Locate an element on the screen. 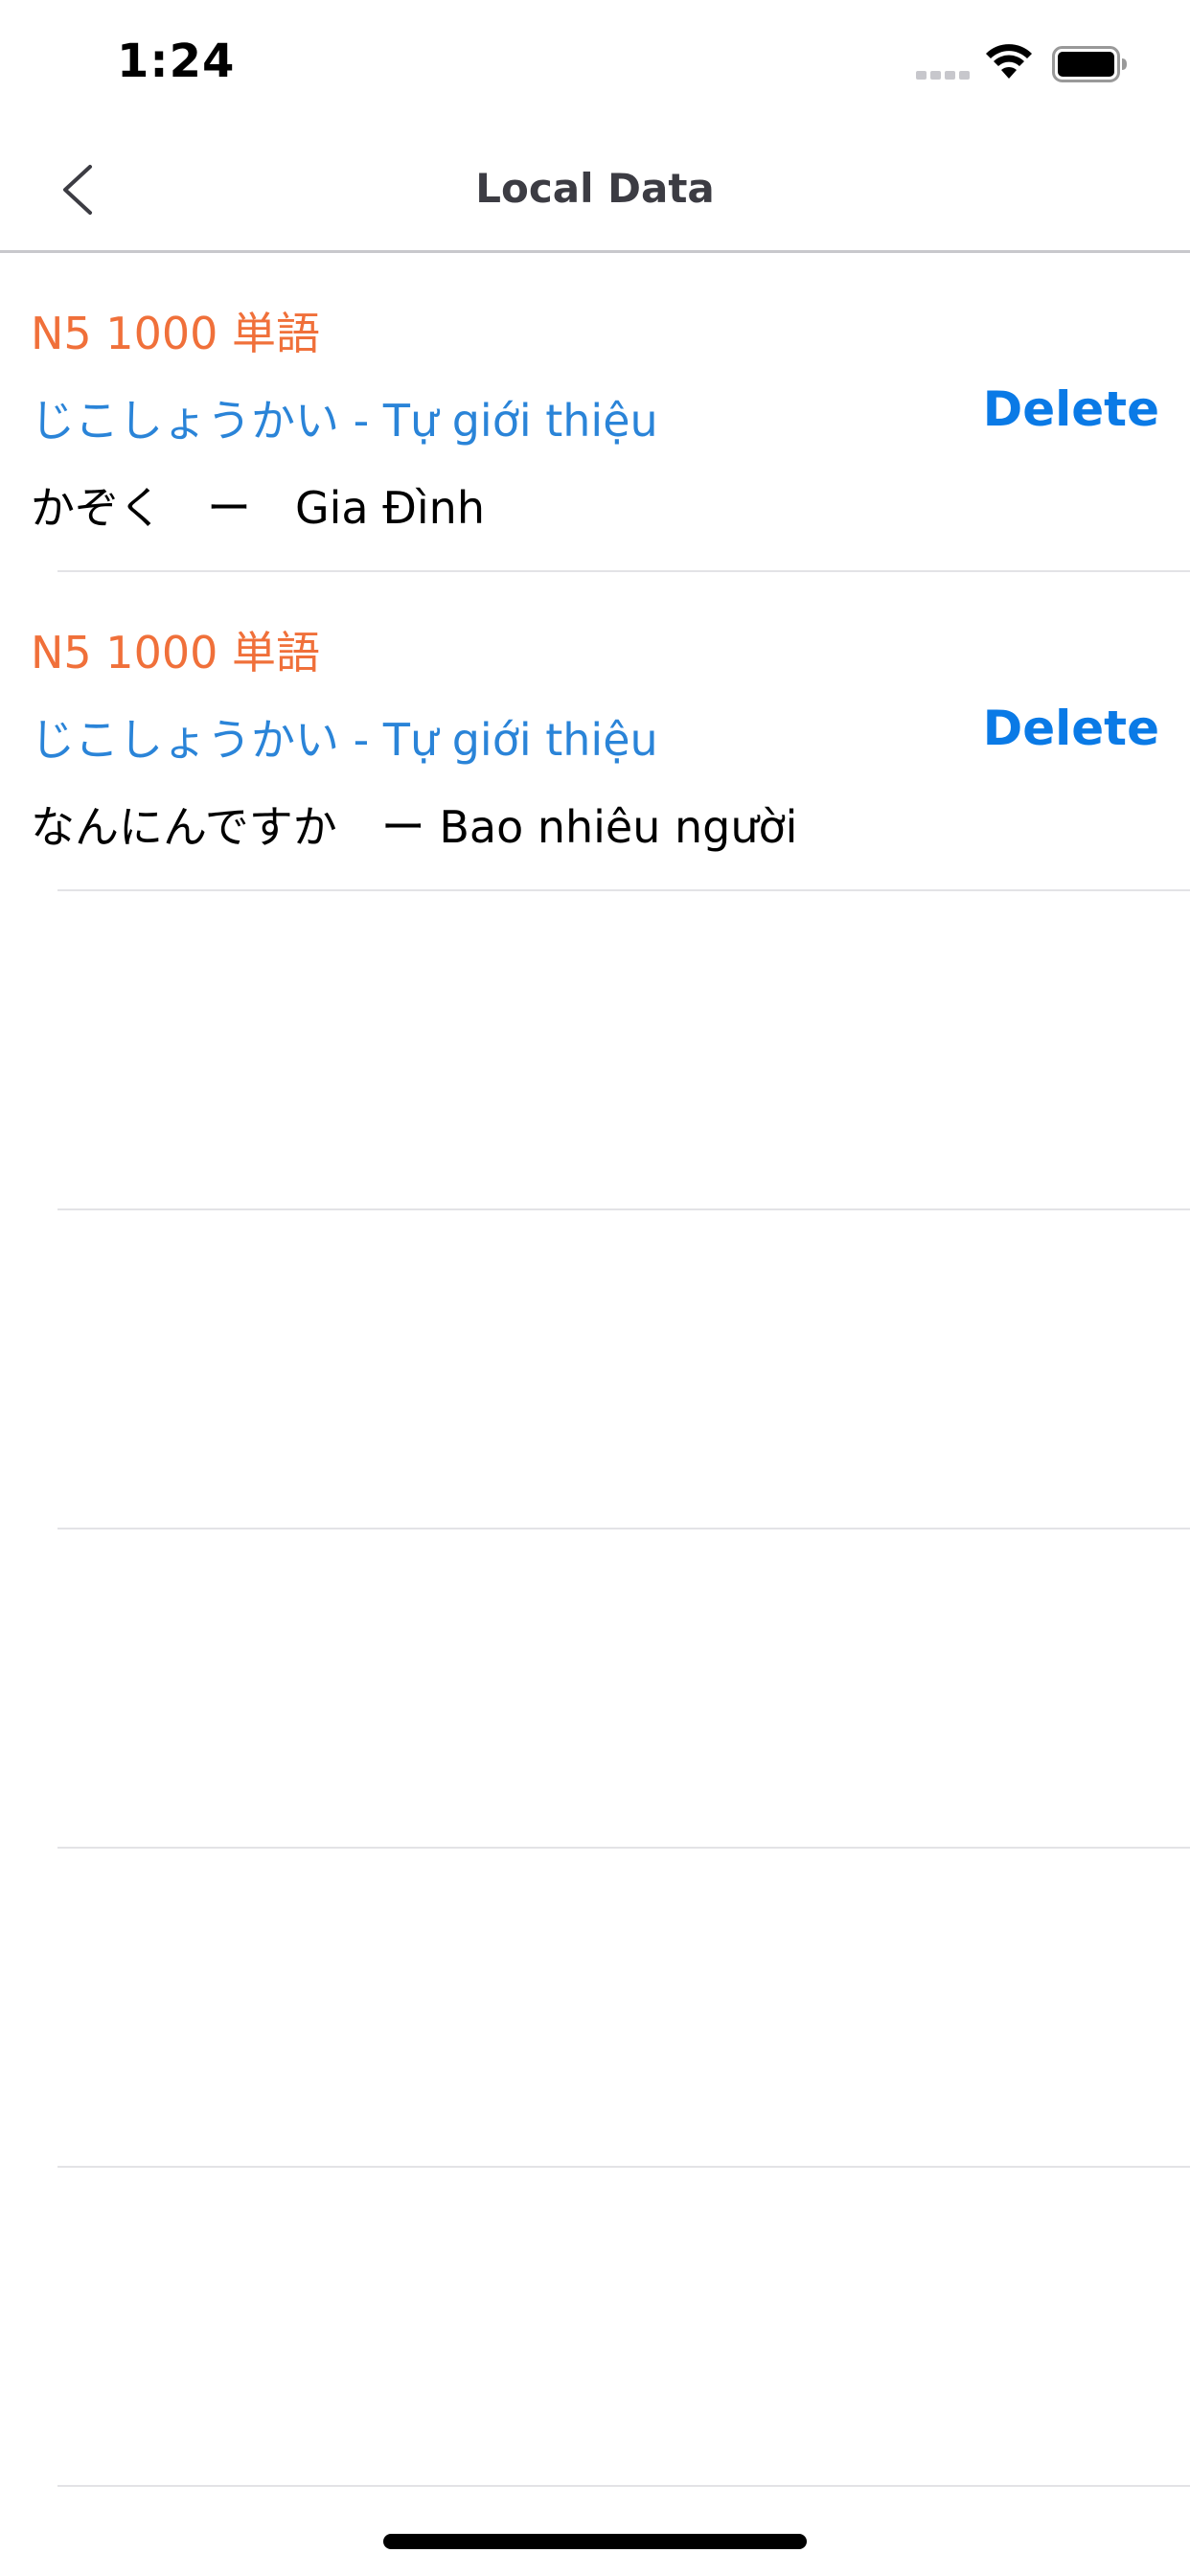 This screenshot has width=1190, height=2576. vocabulary-word: かぞく ー Gia Đình is located at coordinates (258, 508).